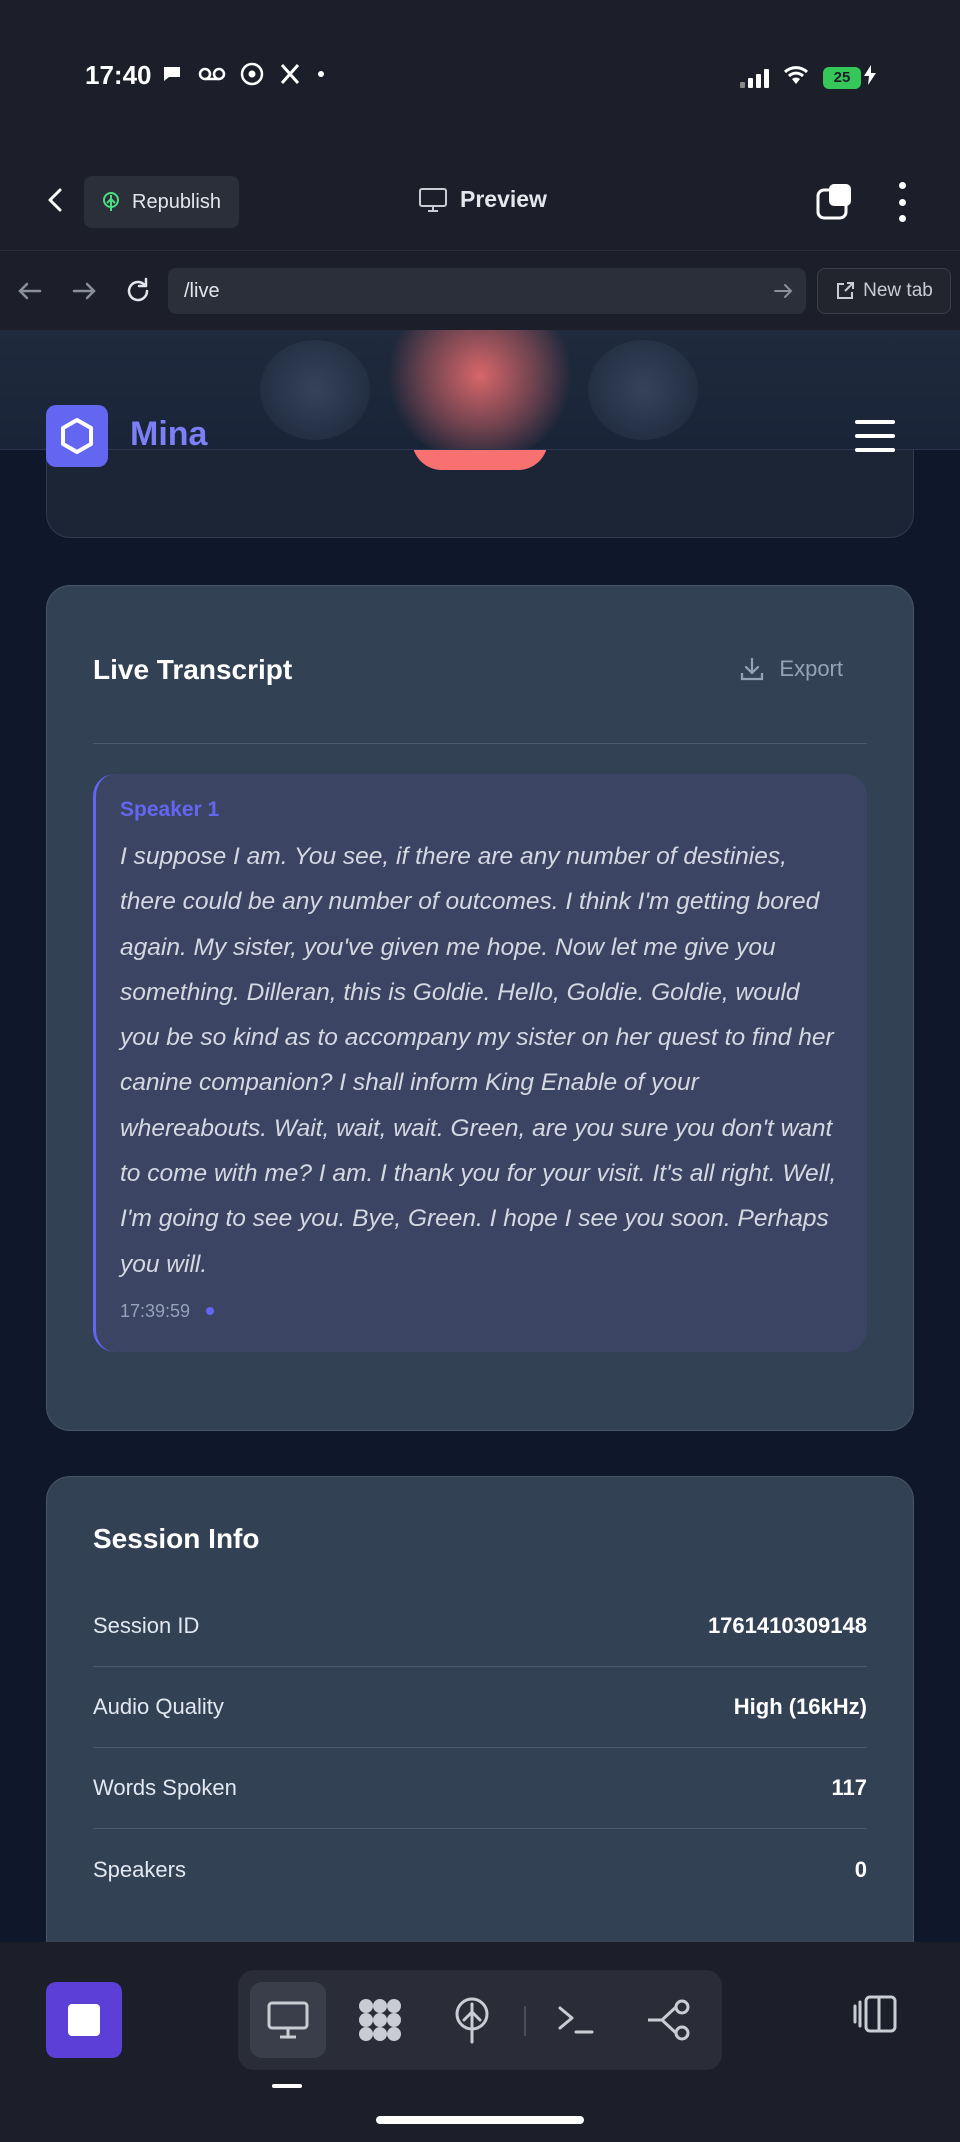  I want to click on status-time: 17:40, so click(118, 75).